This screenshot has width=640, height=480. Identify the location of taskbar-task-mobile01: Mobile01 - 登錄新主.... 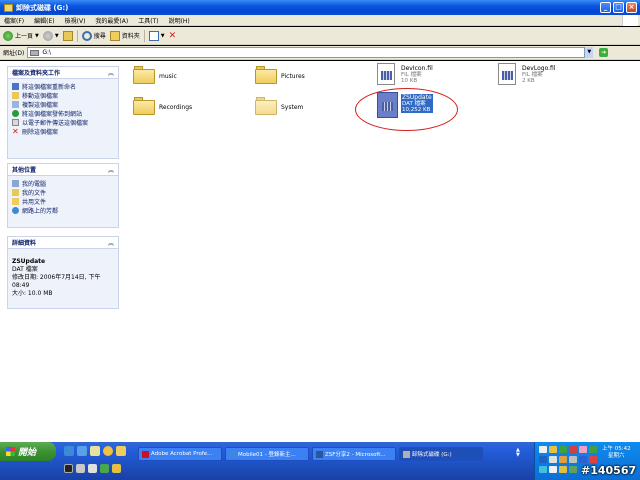
(267, 454).